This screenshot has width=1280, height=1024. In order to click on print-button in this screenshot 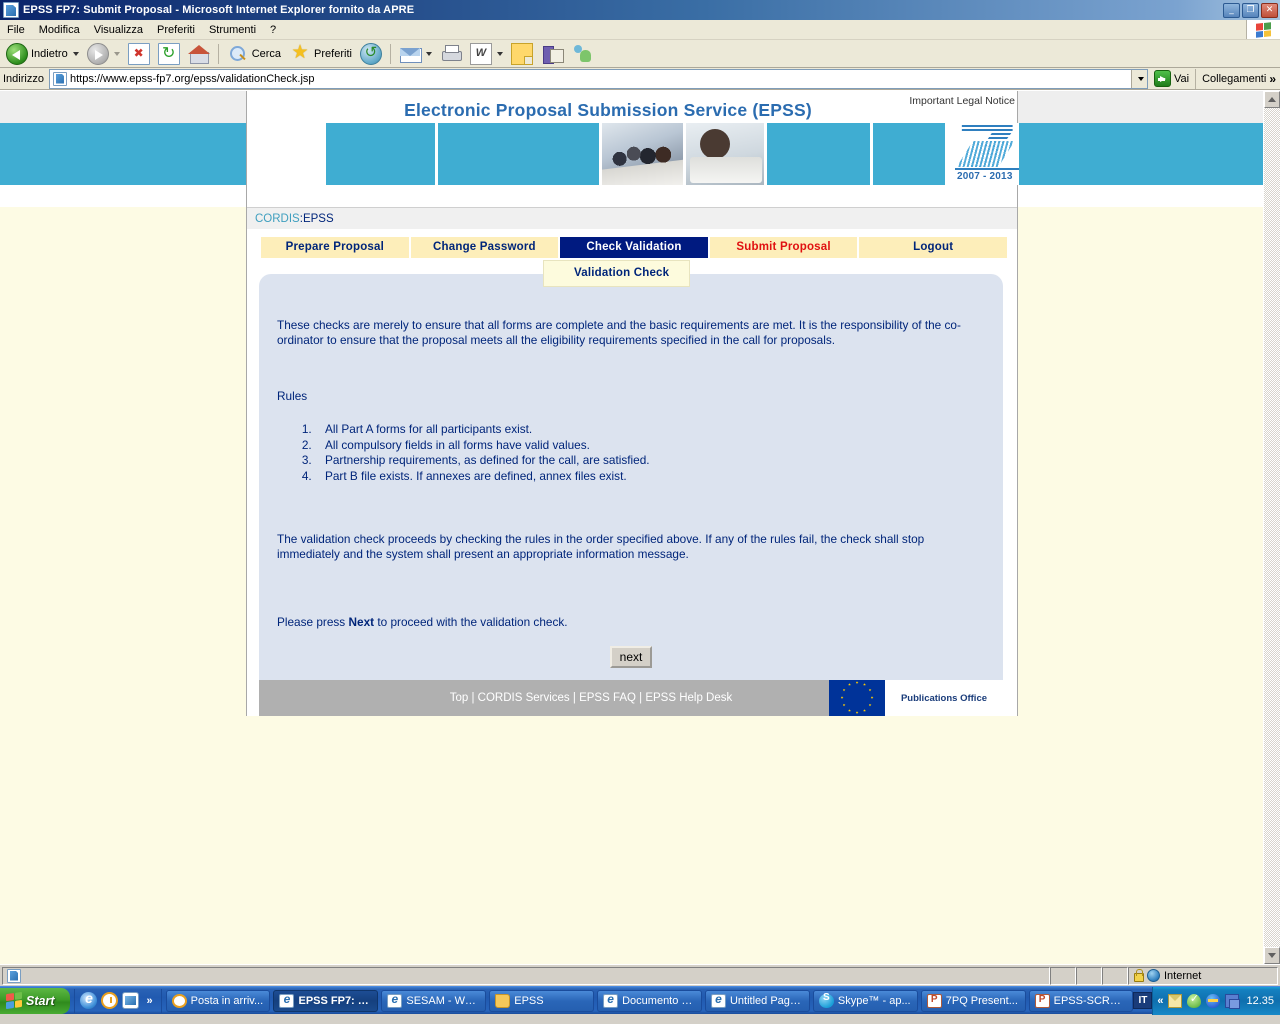, I will do `click(451, 54)`.